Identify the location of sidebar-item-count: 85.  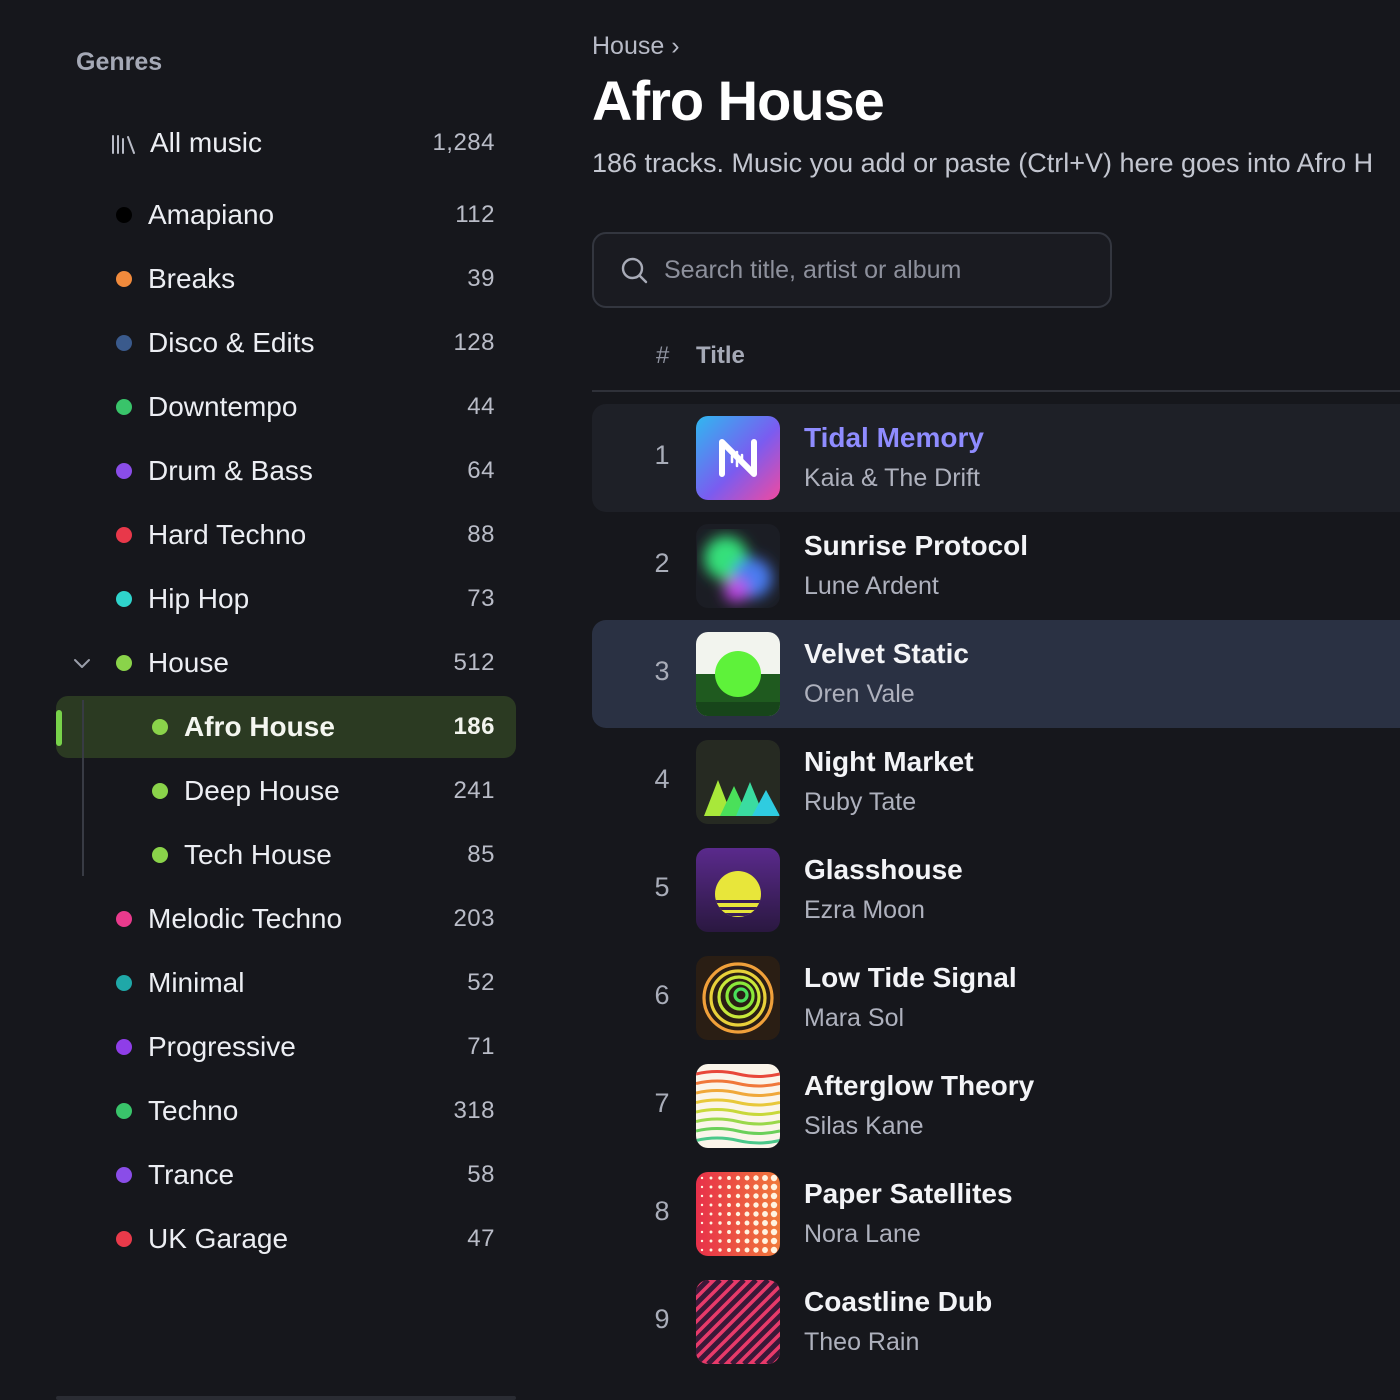
(481, 854).